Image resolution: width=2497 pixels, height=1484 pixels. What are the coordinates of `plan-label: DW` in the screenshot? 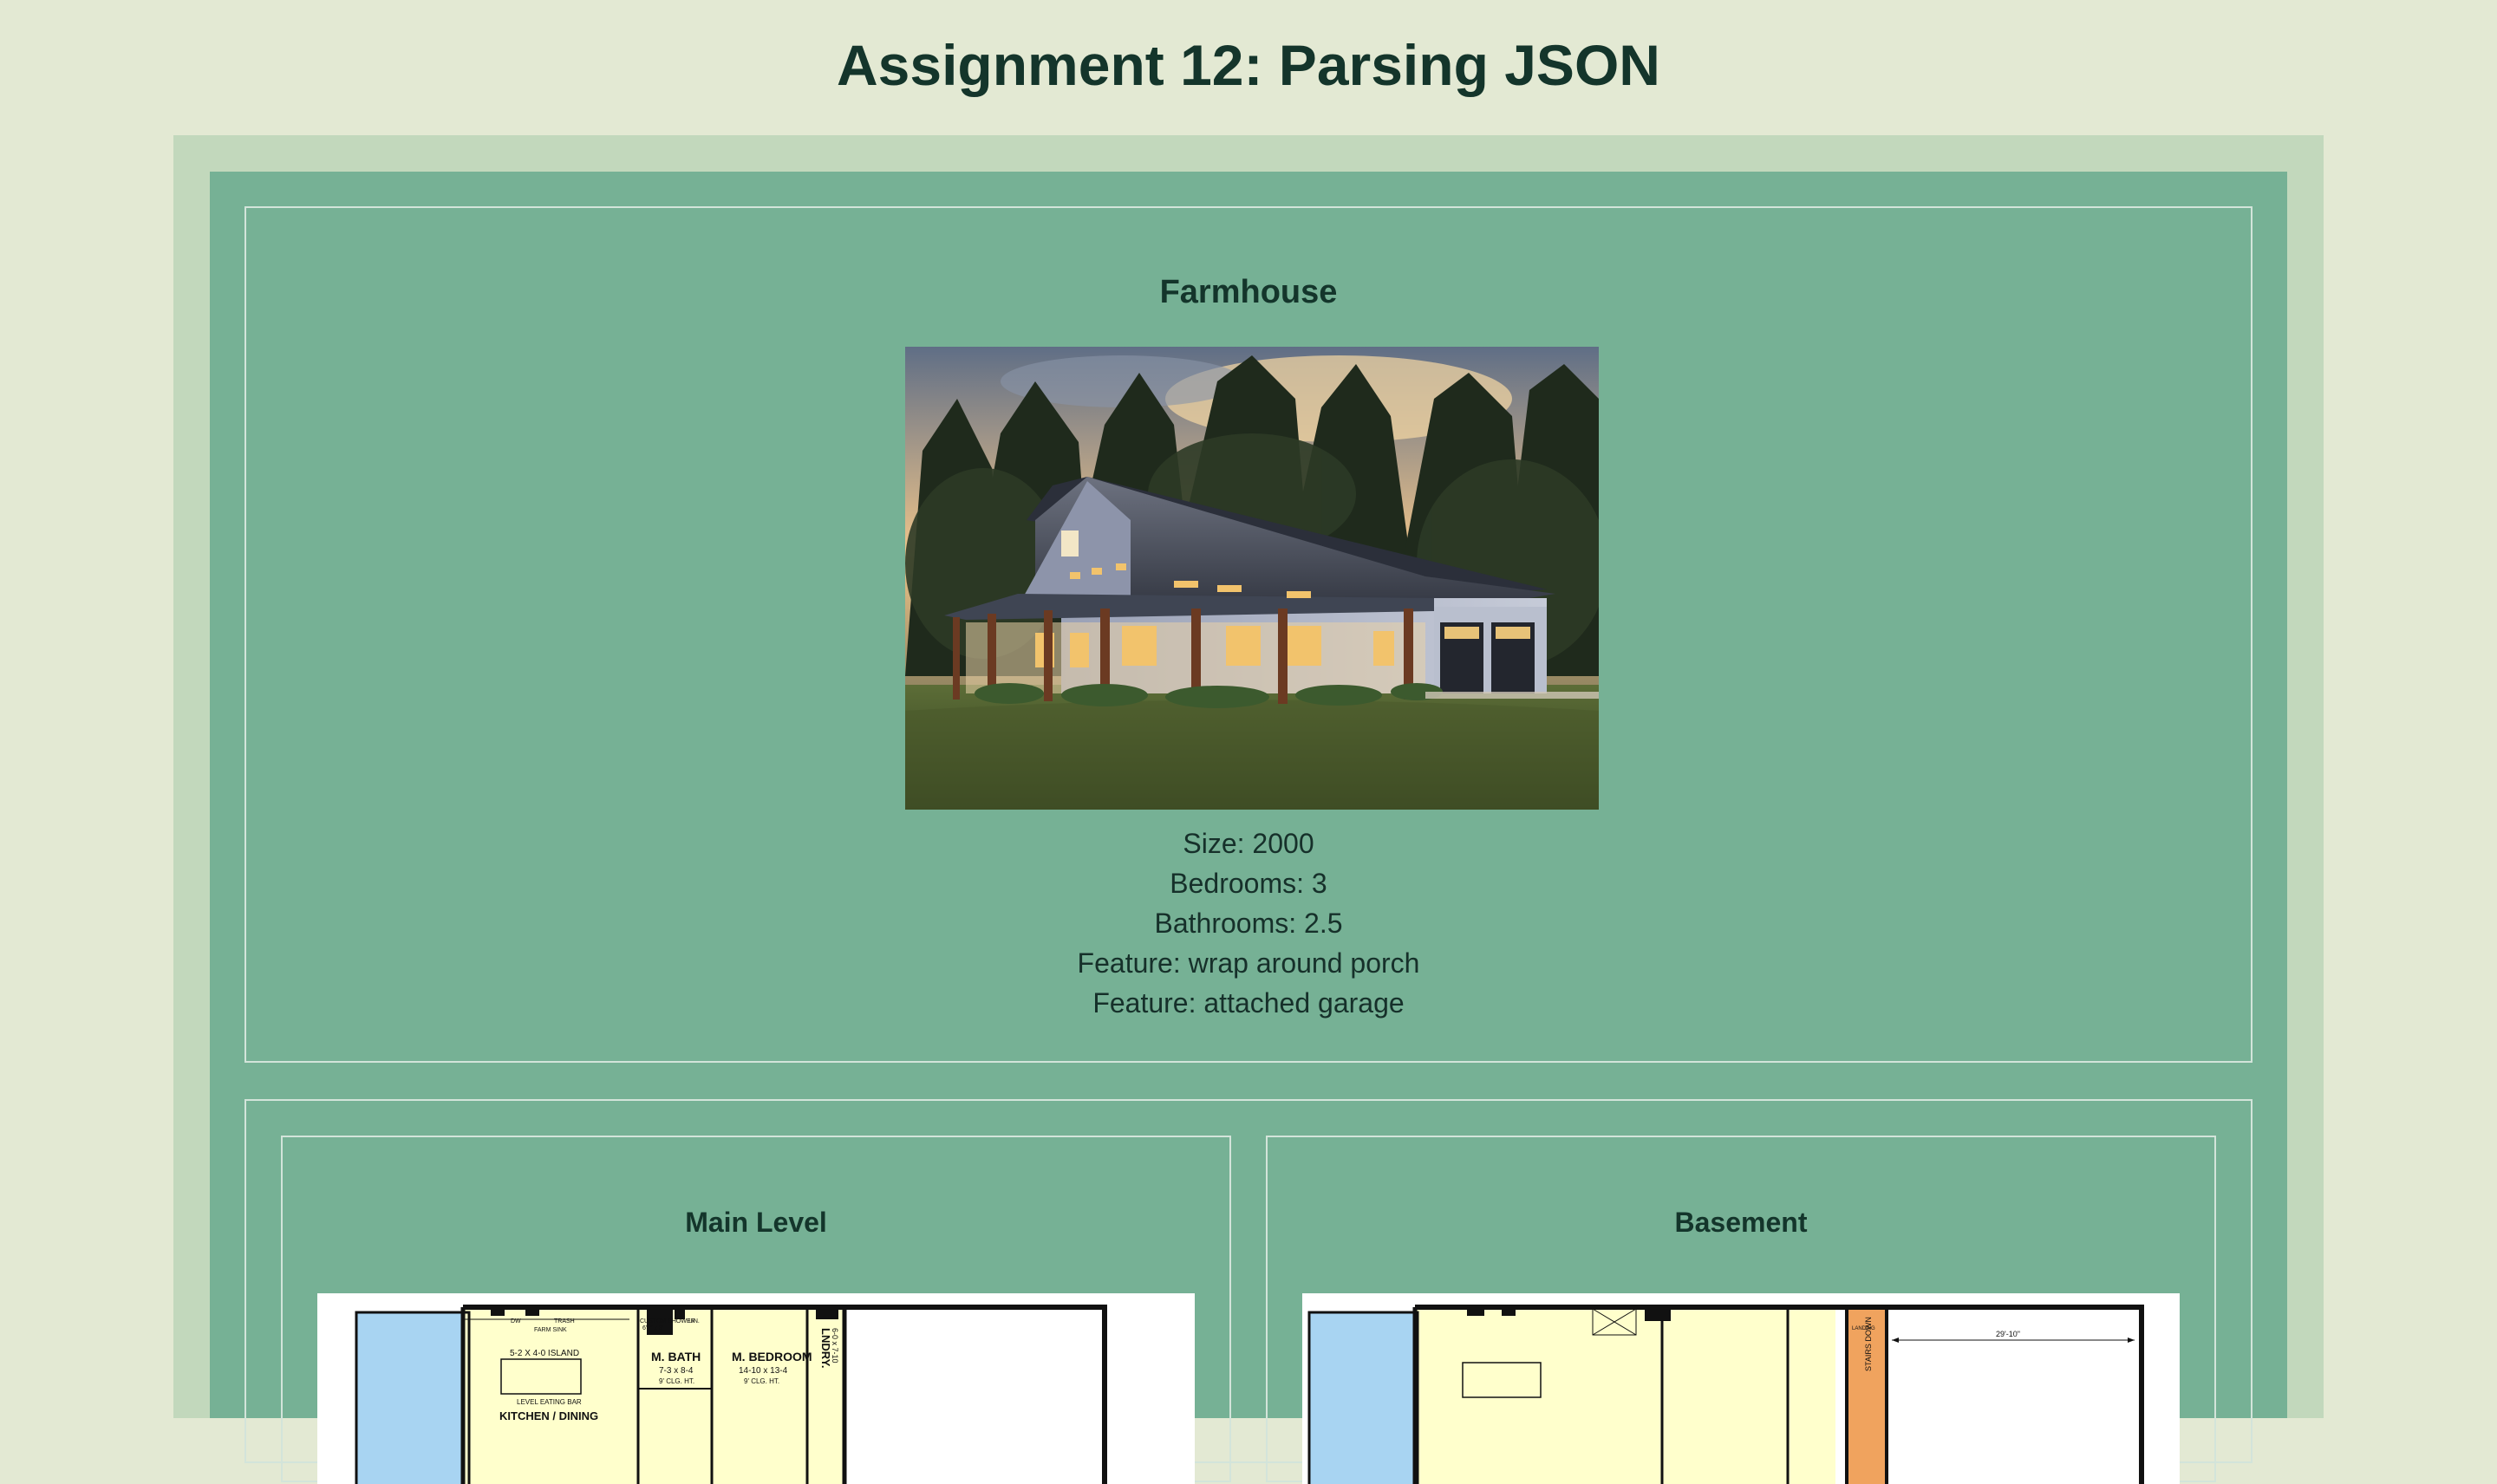 It's located at (516, 1321).